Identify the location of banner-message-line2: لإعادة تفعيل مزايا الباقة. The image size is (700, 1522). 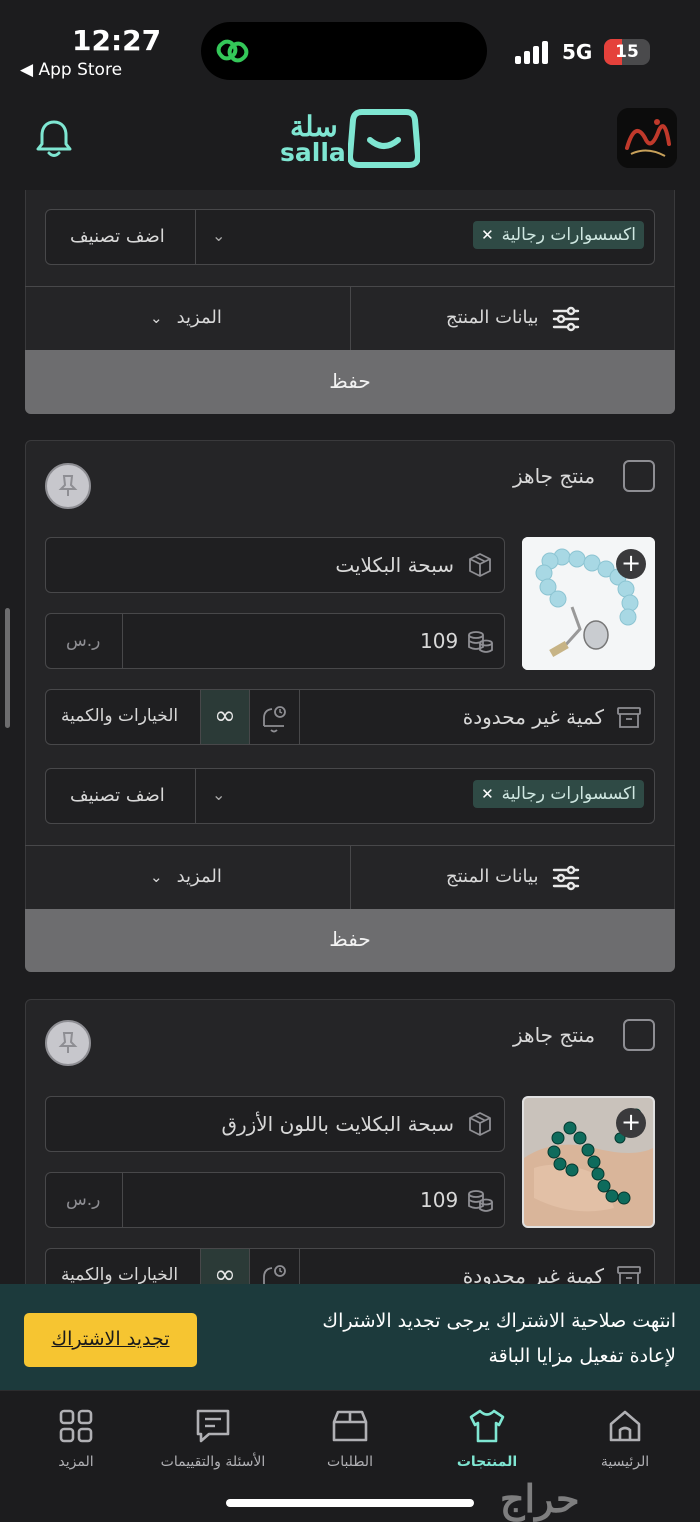
(582, 1356).